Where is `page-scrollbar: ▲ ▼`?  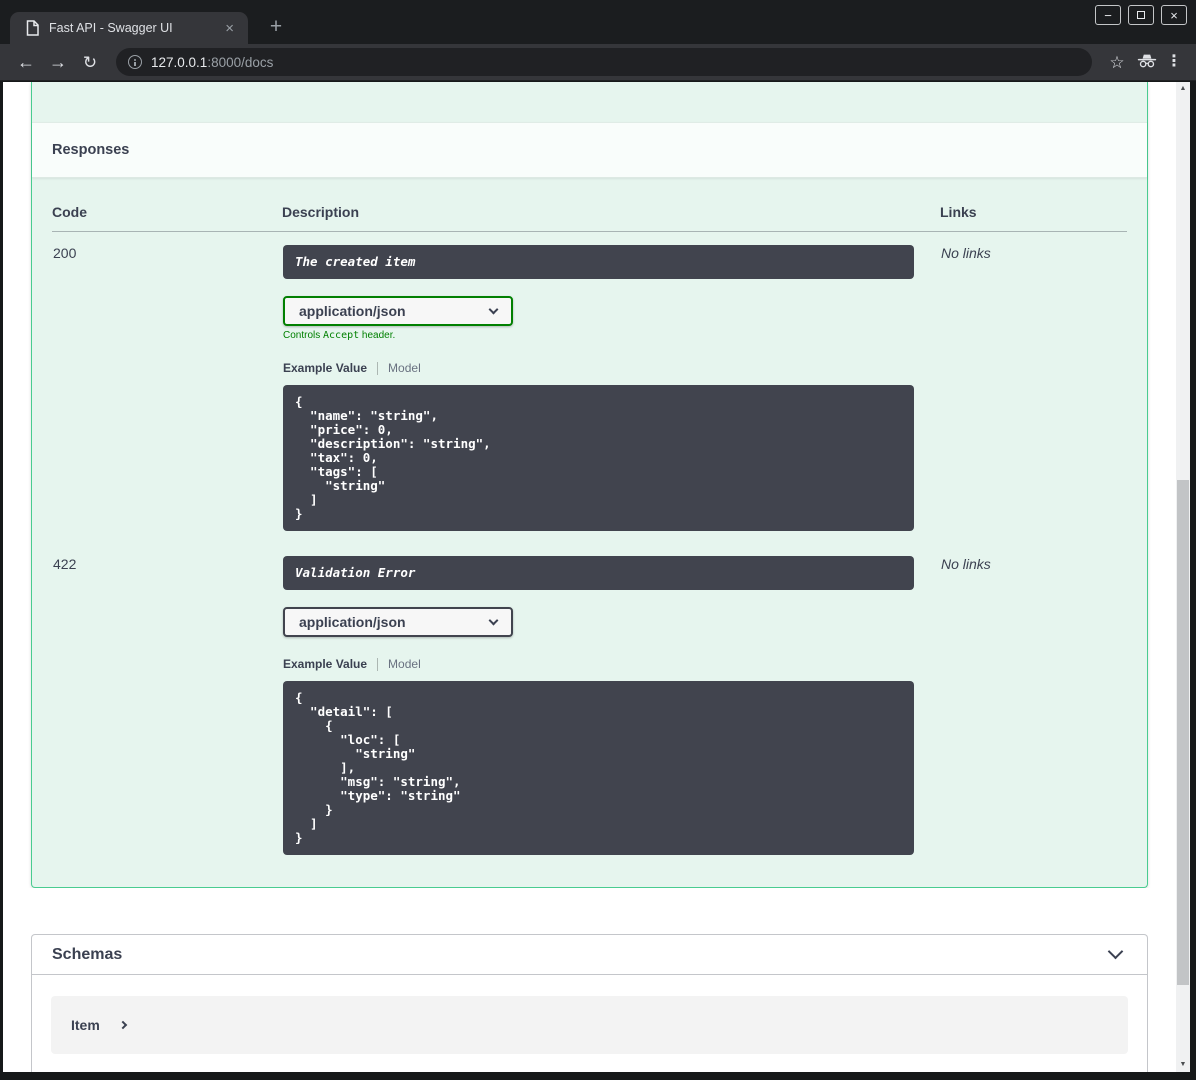 page-scrollbar: ▲ ▼ is located at coordinates (1183, 577).